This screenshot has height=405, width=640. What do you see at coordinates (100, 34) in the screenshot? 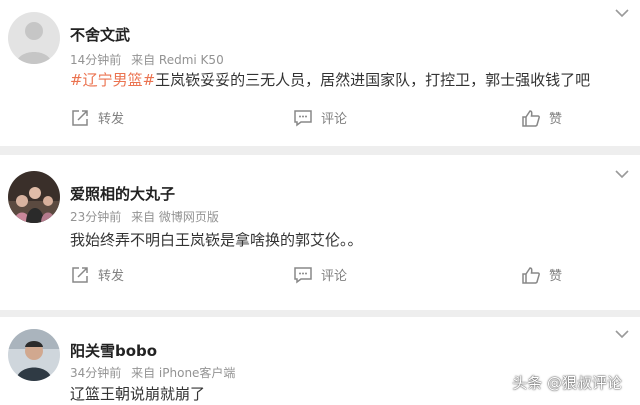
I see `username: 不舍文武` at bounding box center [100, 34].